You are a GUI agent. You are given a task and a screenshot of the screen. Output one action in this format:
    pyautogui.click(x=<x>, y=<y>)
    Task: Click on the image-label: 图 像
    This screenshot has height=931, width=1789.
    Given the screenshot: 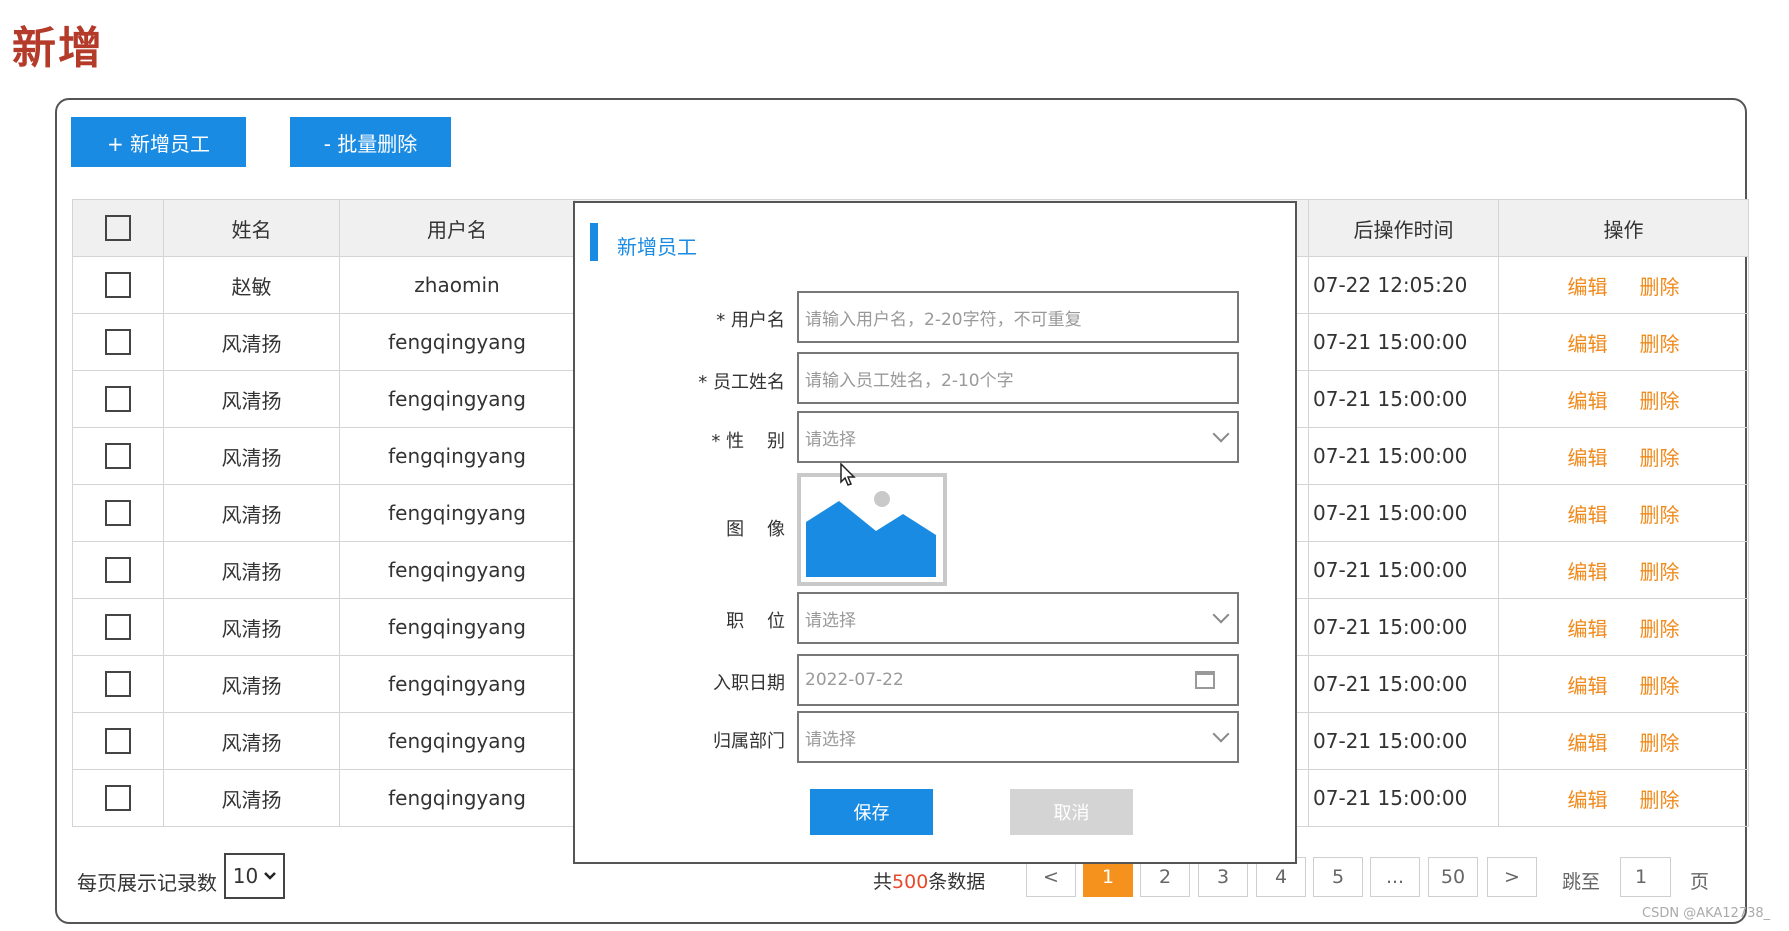 What is the action you would take?
    pyautogui.click(x=755, y=529)
    